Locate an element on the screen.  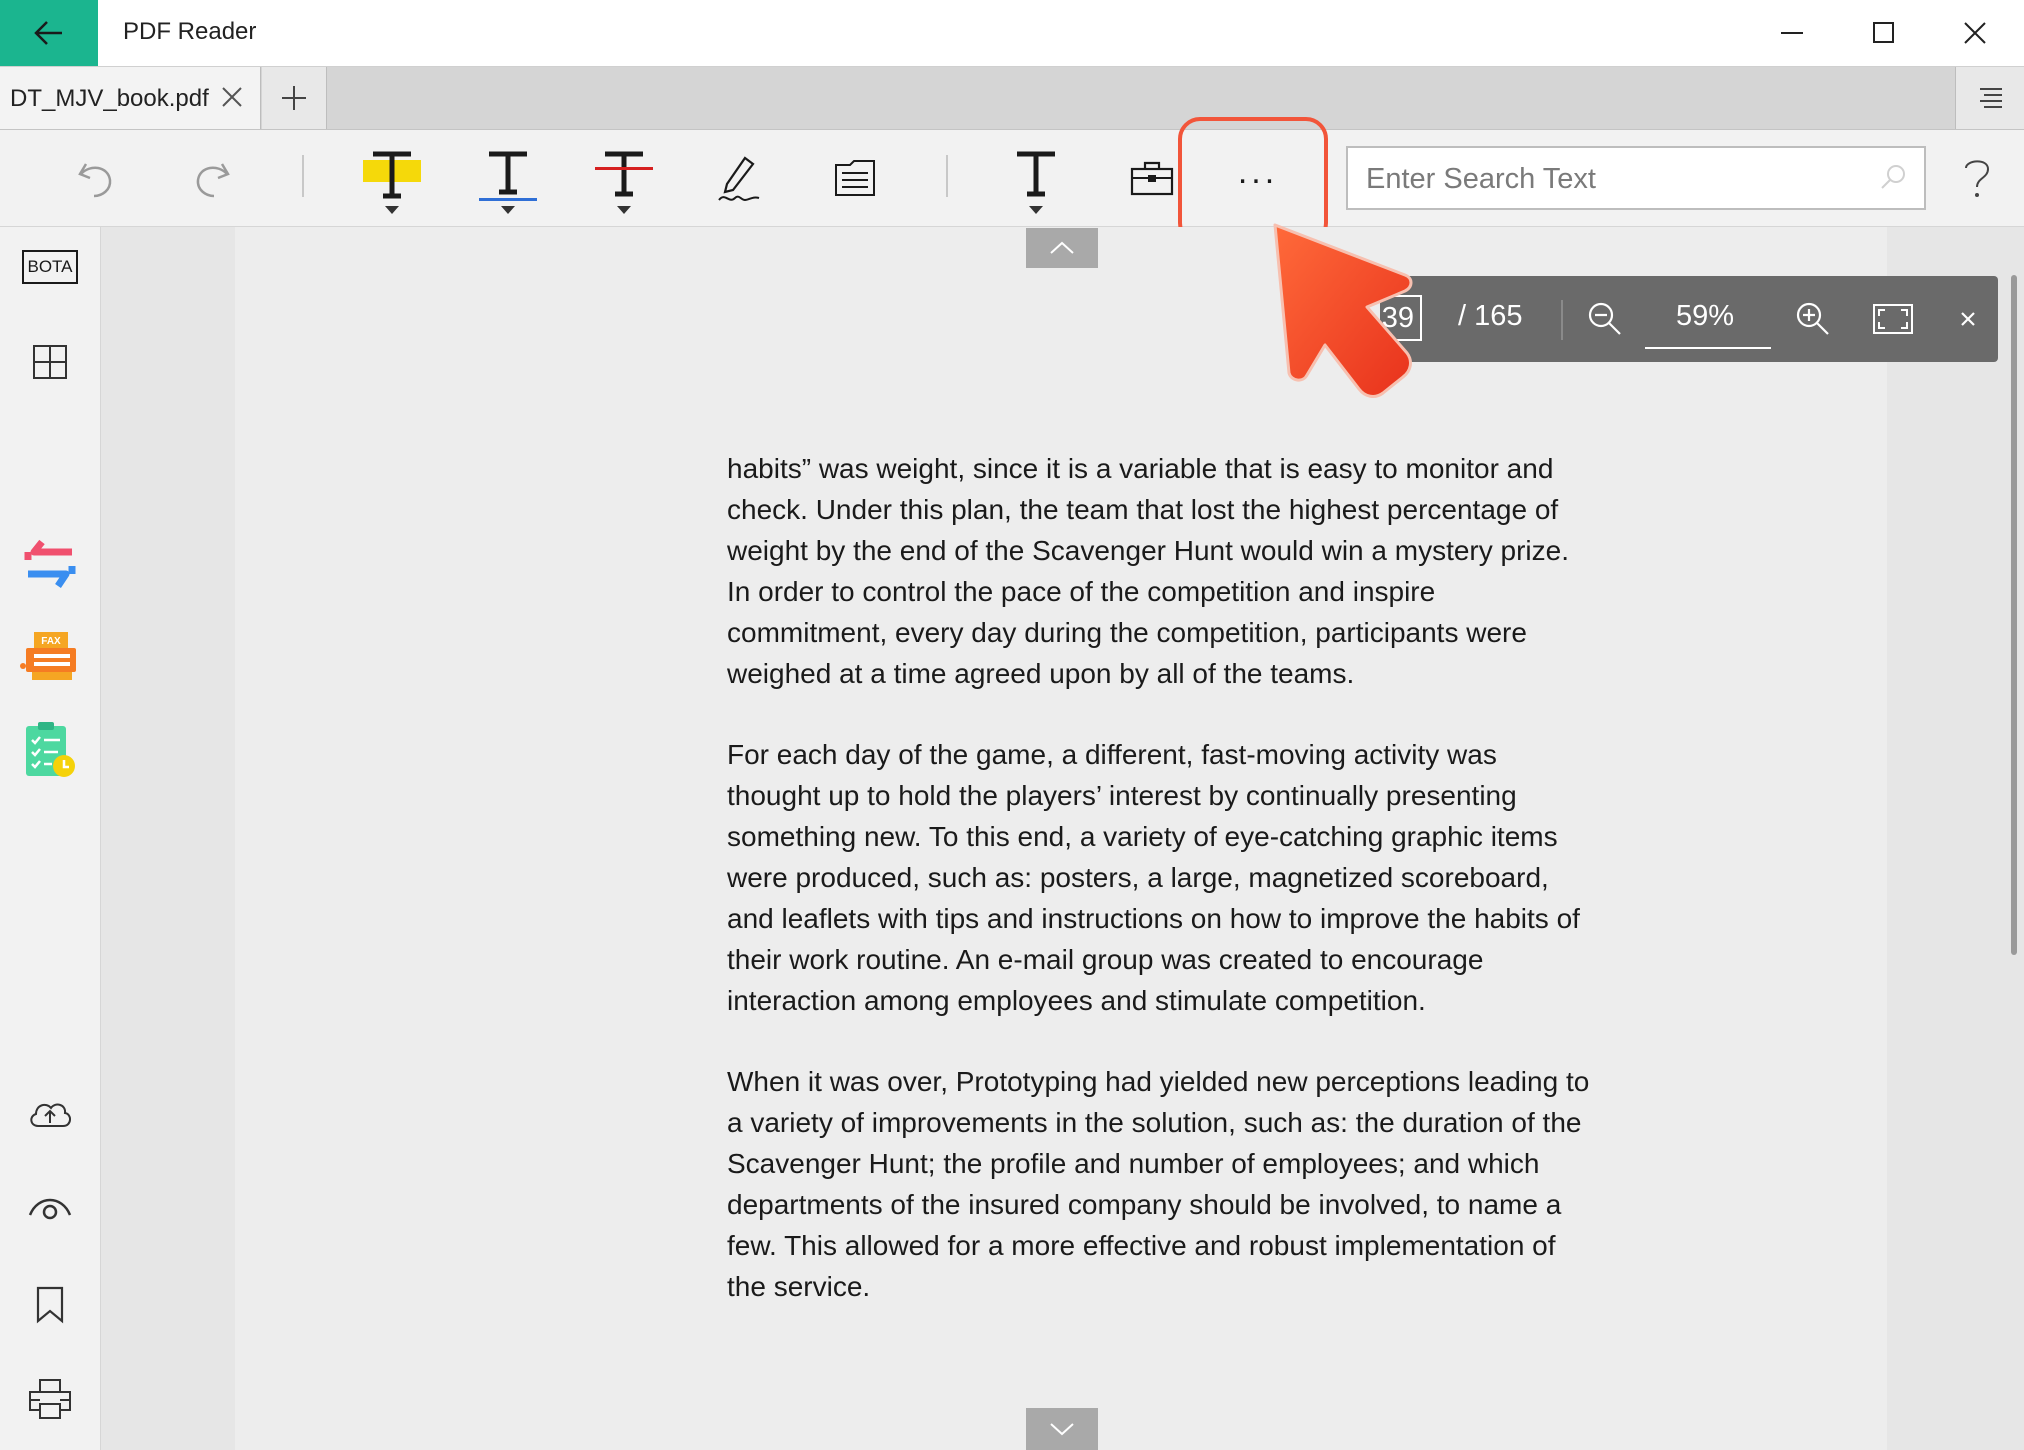
toolbox-icon is located at coordinates (1152, 178).